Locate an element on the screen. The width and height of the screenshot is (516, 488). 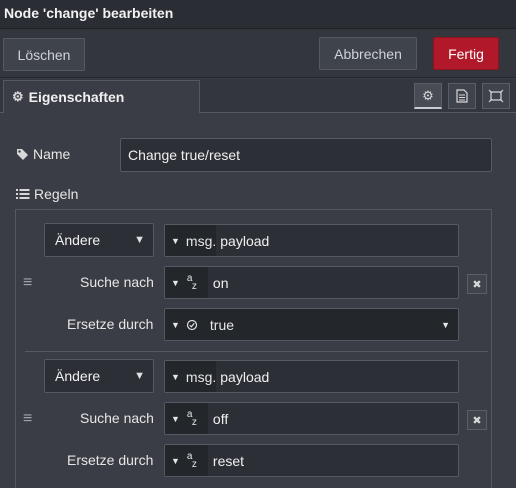
rule-2-replace-label: Ersetze durch is located at coordinates (110, 460).